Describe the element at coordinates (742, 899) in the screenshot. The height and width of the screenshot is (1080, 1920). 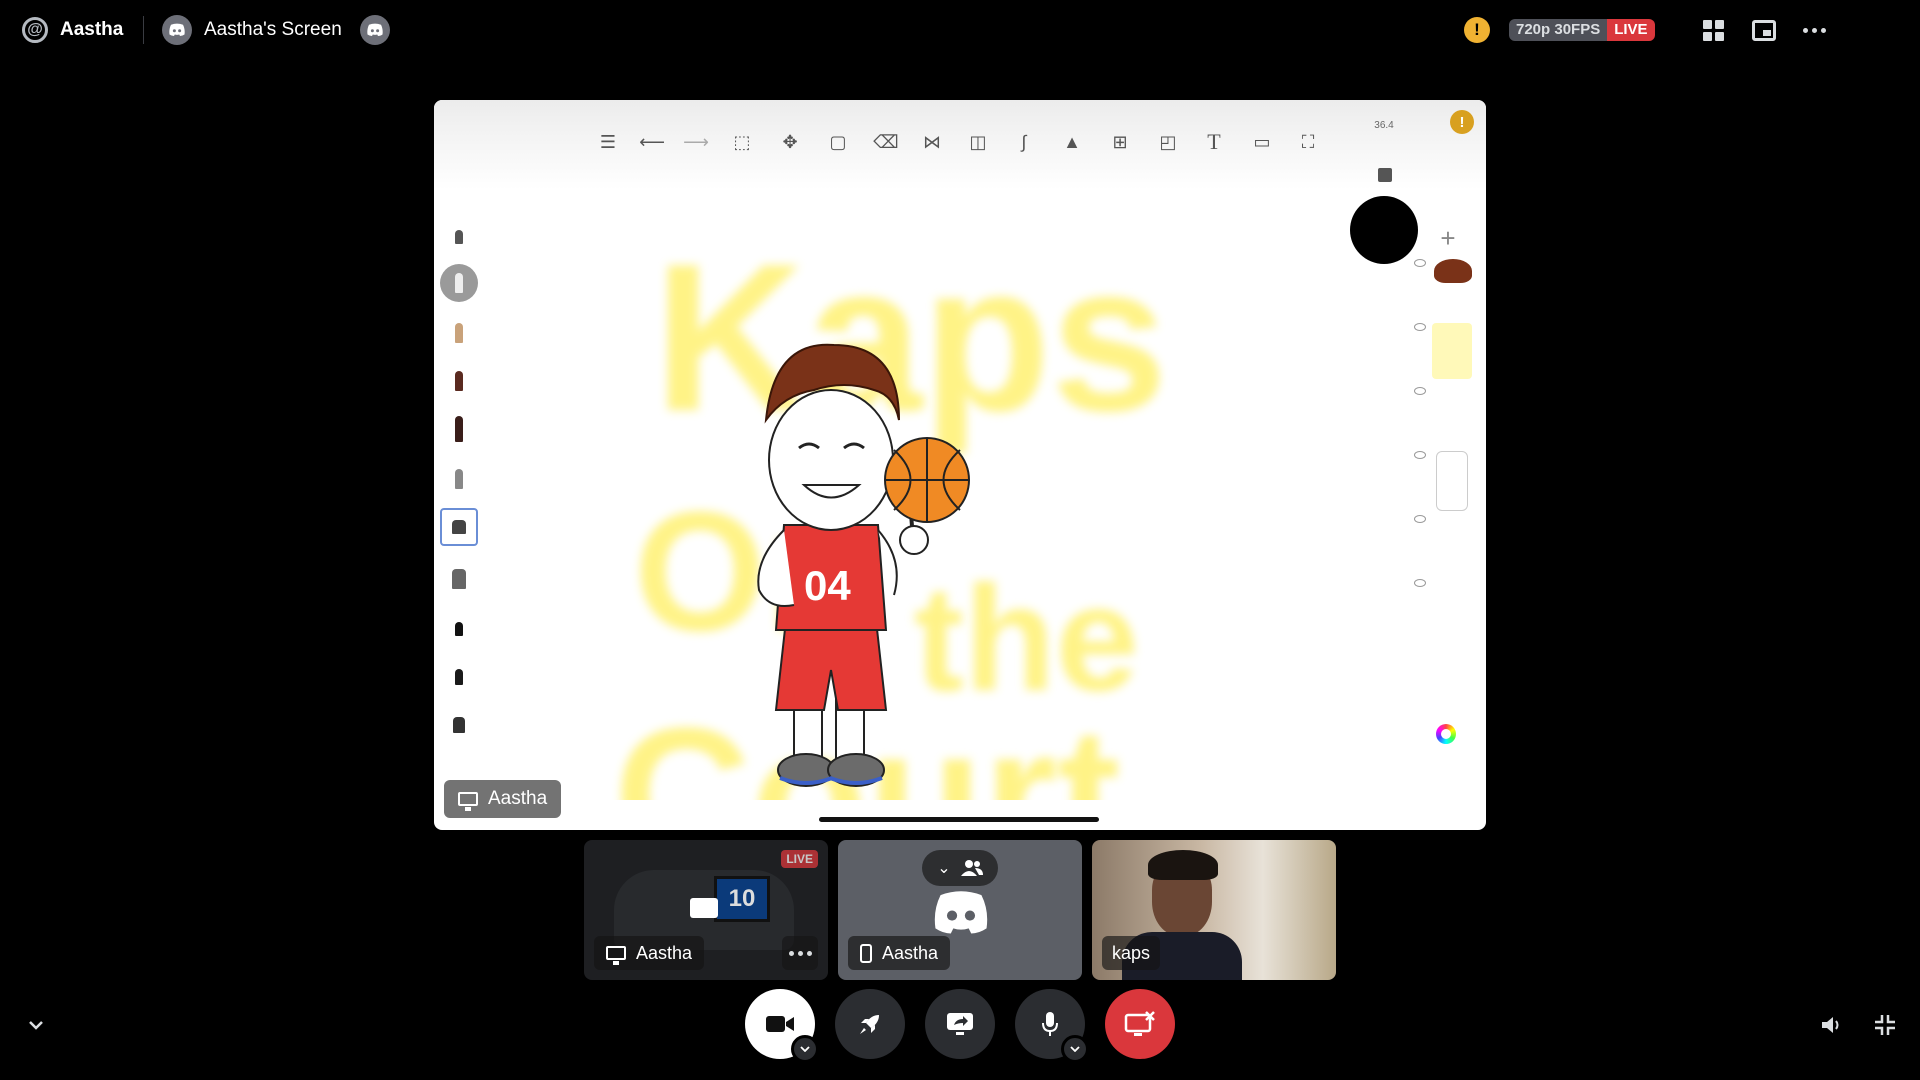
I see `tile-number: 10` at that location.